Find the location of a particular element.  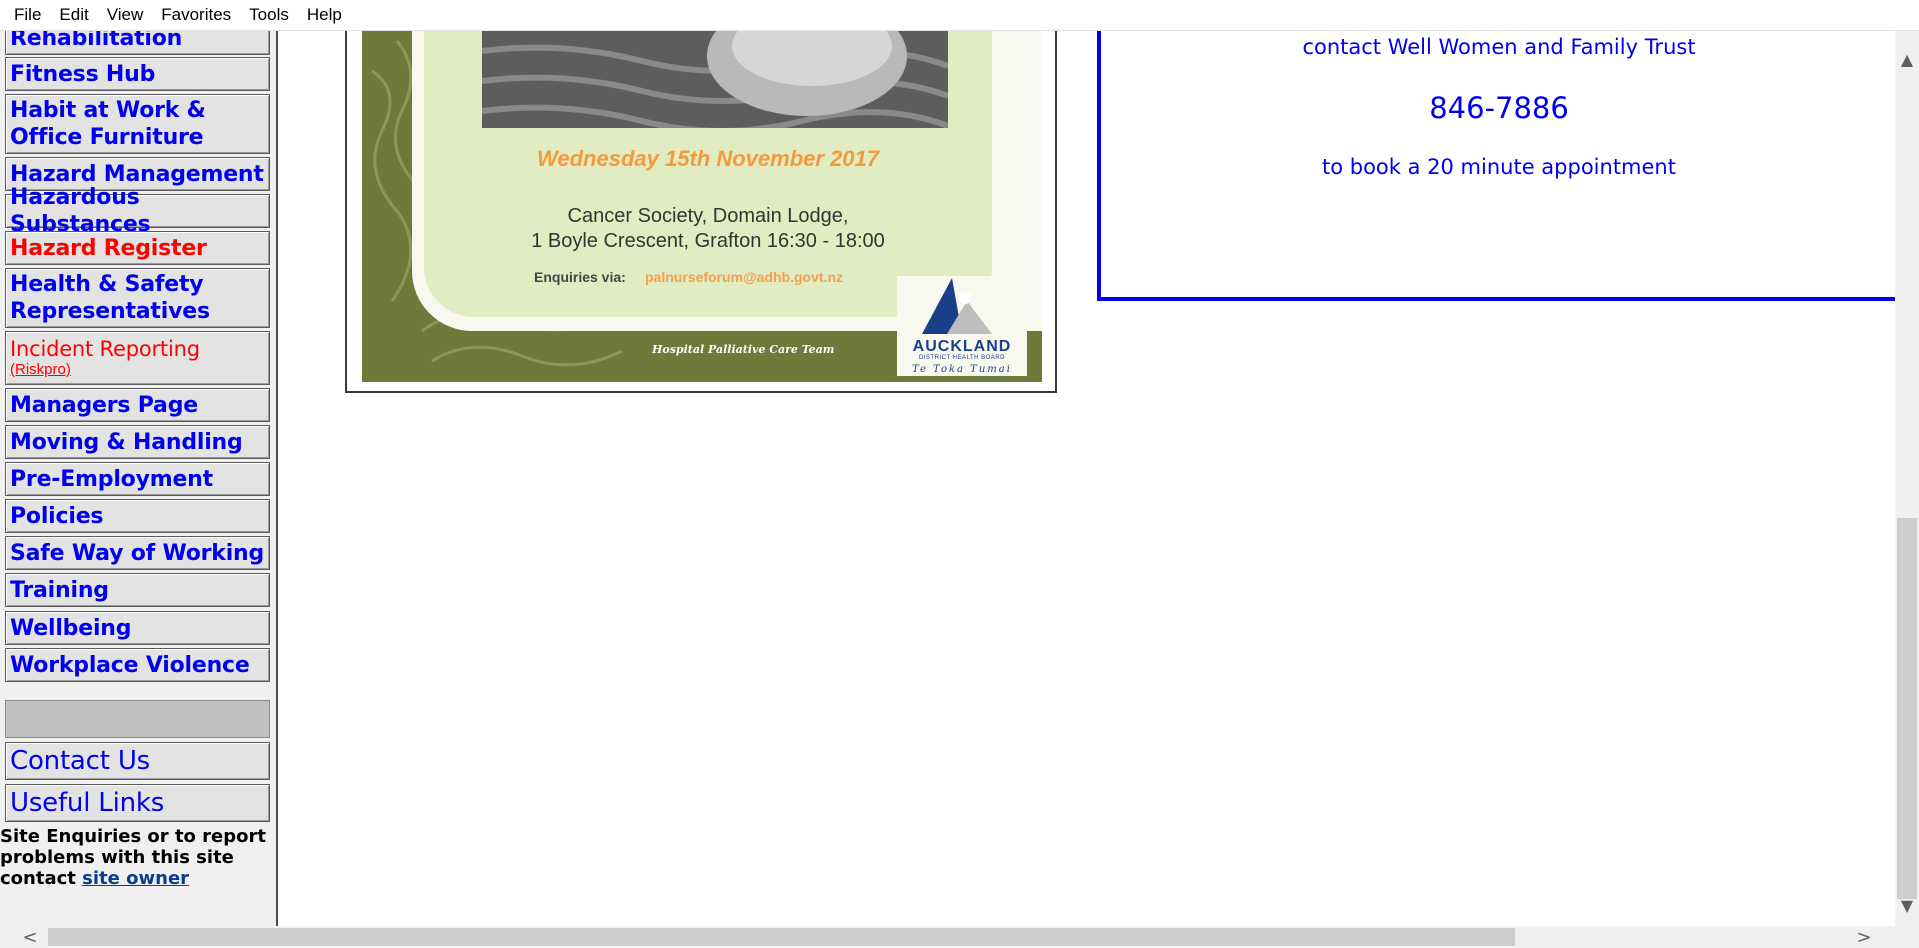

nav-item-workplace-violence: Workplace Violence is located at coordinates (137, 665).